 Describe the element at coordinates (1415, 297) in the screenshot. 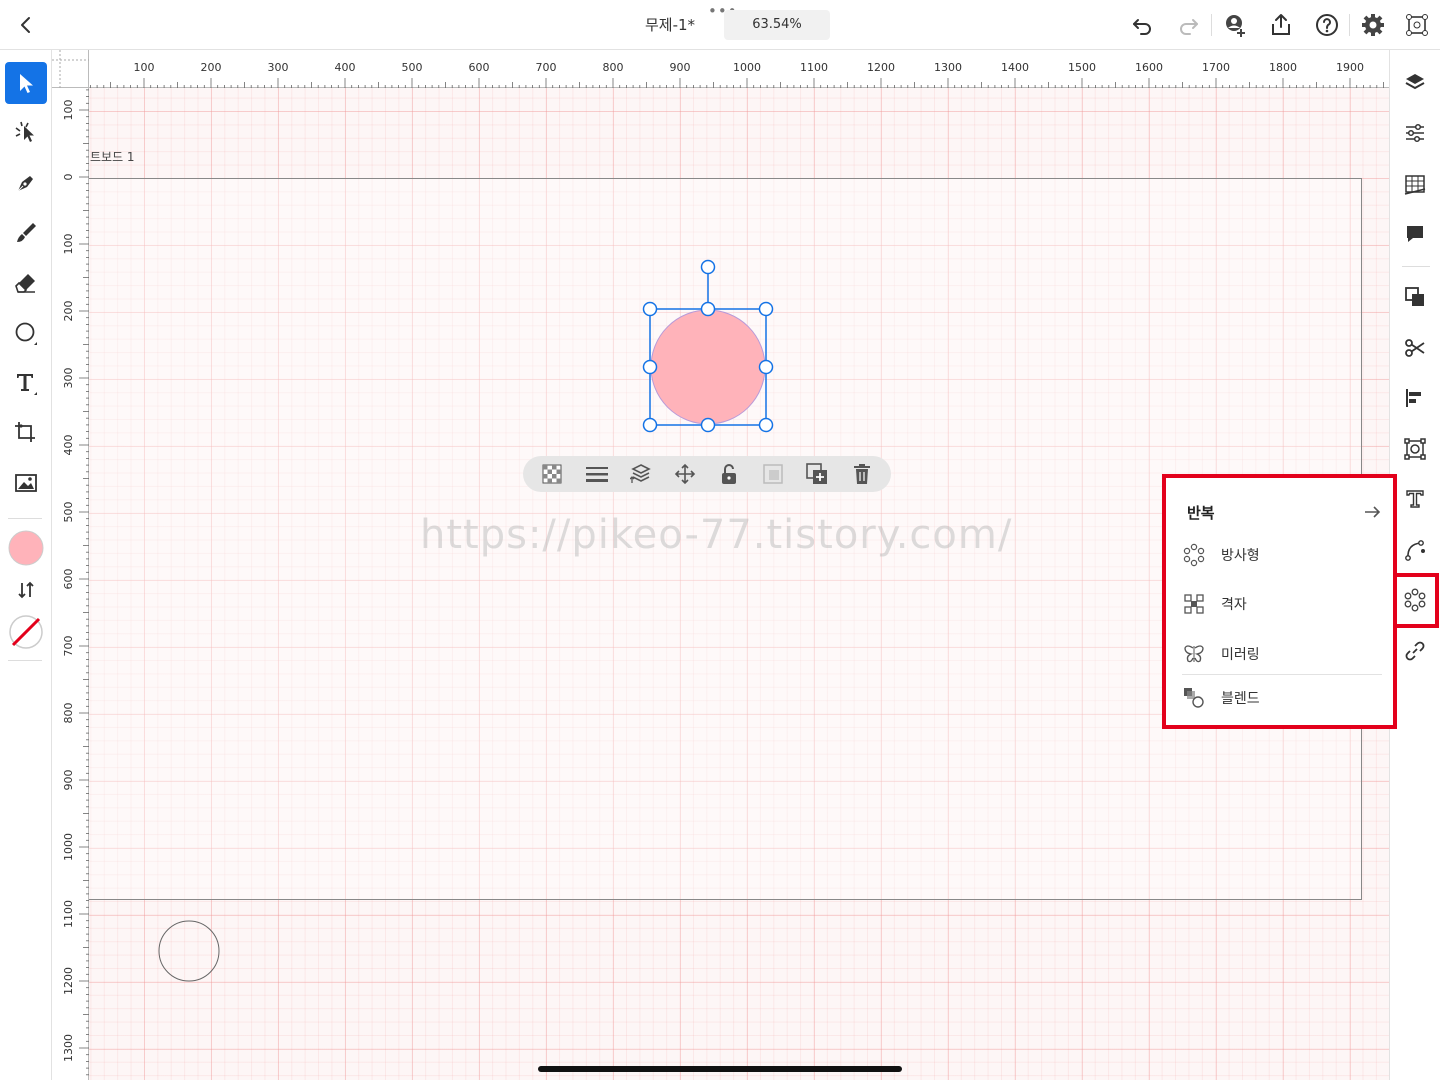

I see `pathfinder-combine-icon` at that location.